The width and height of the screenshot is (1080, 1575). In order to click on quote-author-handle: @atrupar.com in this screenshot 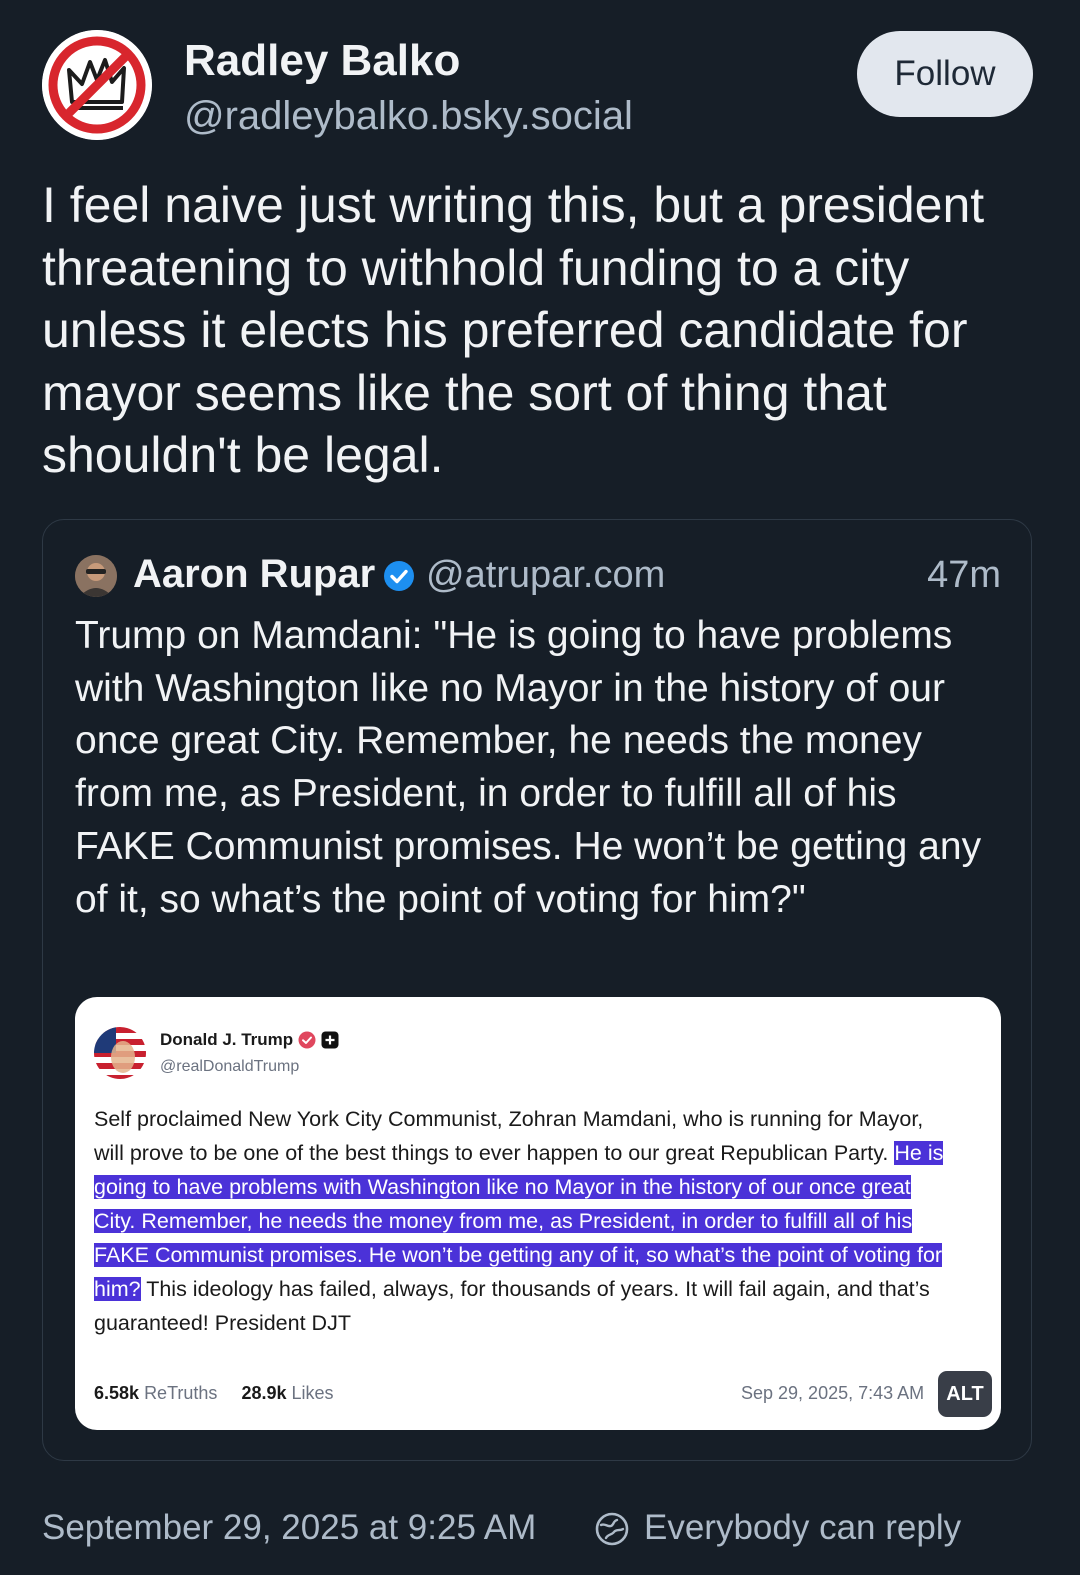, I will do `click(545, 575)`.